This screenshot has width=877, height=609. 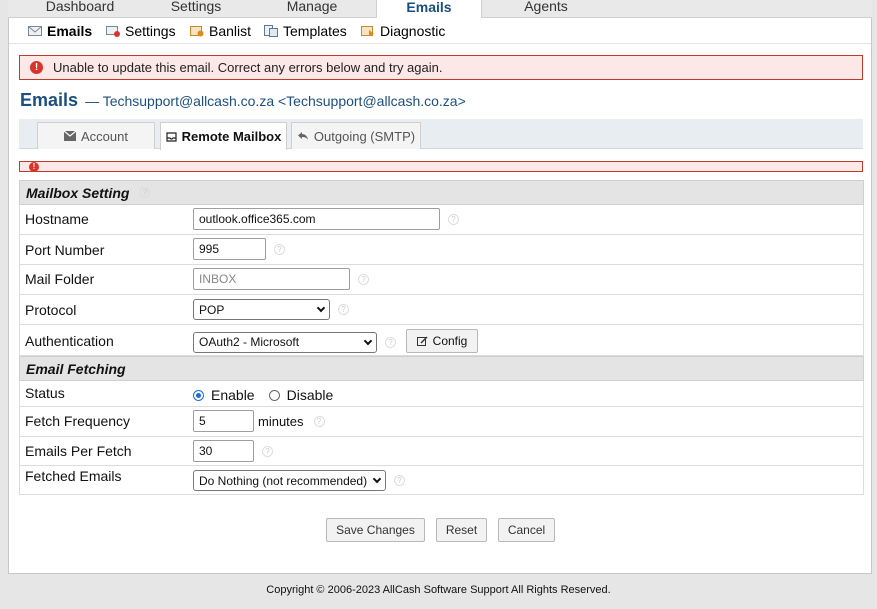 I want to click on subnav-templates: Templates, so click(x=305, y=31).